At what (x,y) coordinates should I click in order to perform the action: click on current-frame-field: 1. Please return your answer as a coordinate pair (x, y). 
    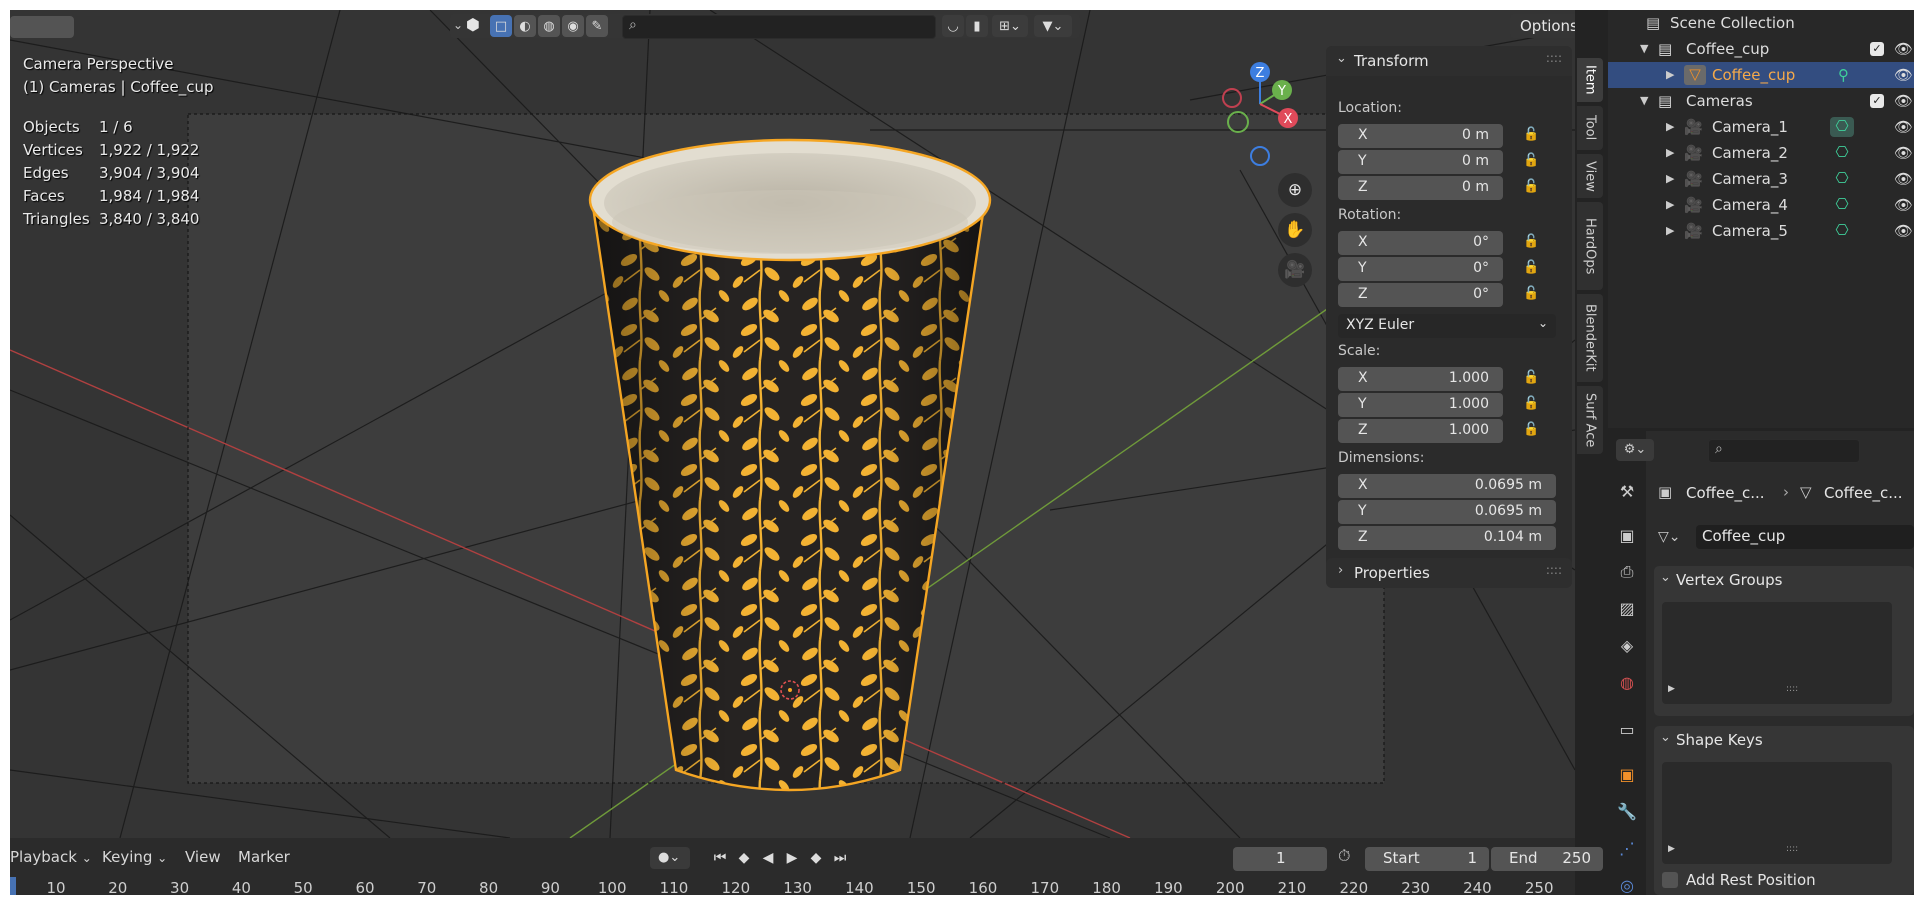
    Looking at the image, I should click on (1280, 859).